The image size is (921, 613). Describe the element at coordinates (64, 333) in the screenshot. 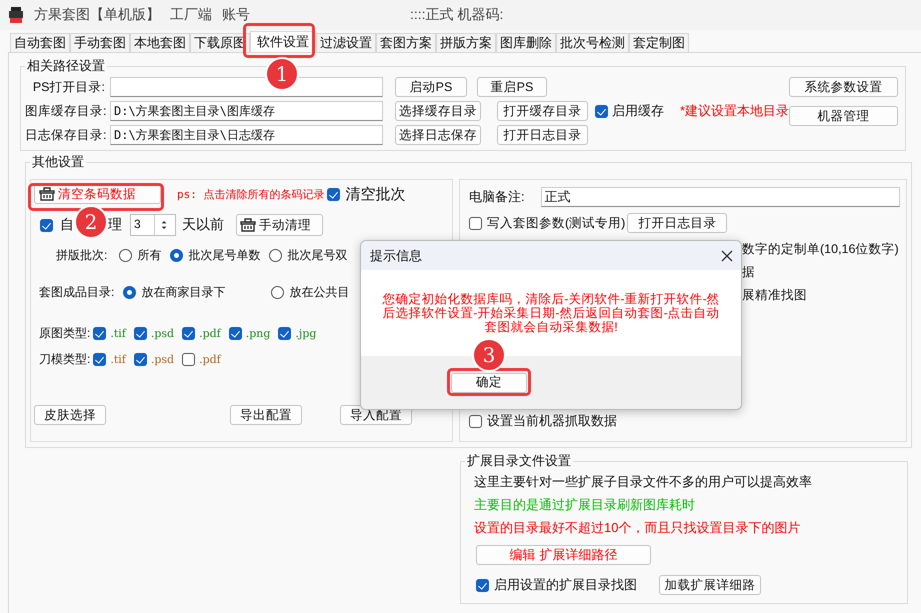

I see `option-label: 原图类型:` at that location.